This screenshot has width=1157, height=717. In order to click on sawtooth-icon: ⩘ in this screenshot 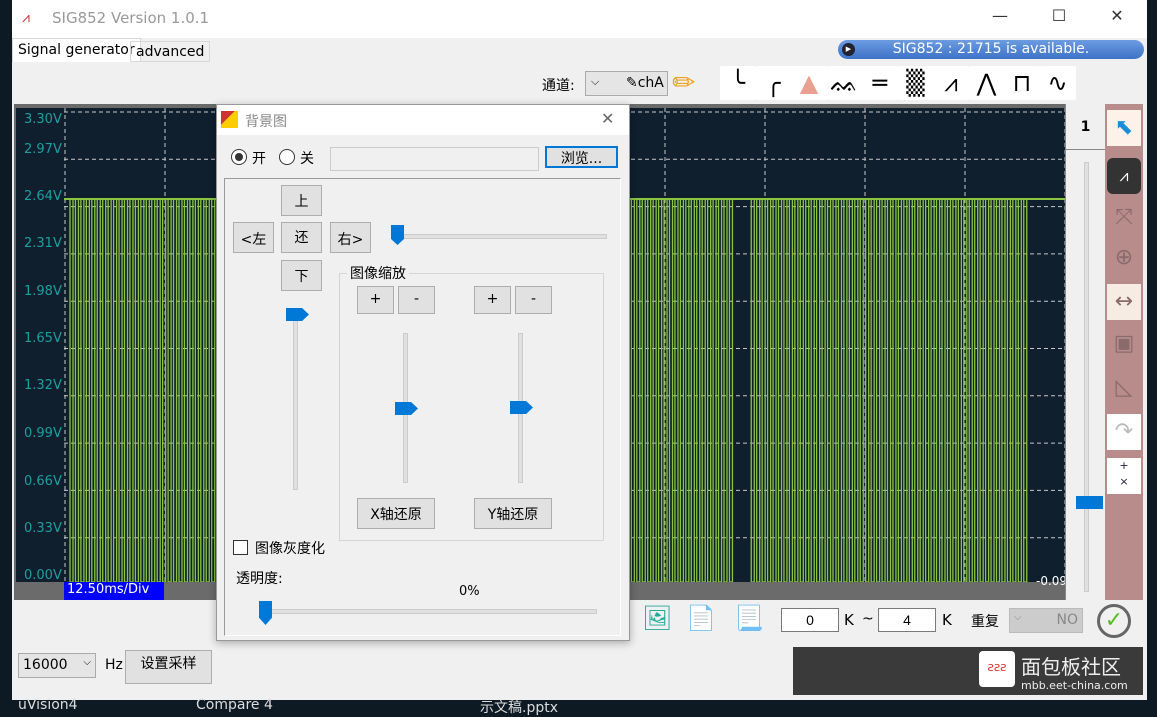, I will do `click(951, 83)`.